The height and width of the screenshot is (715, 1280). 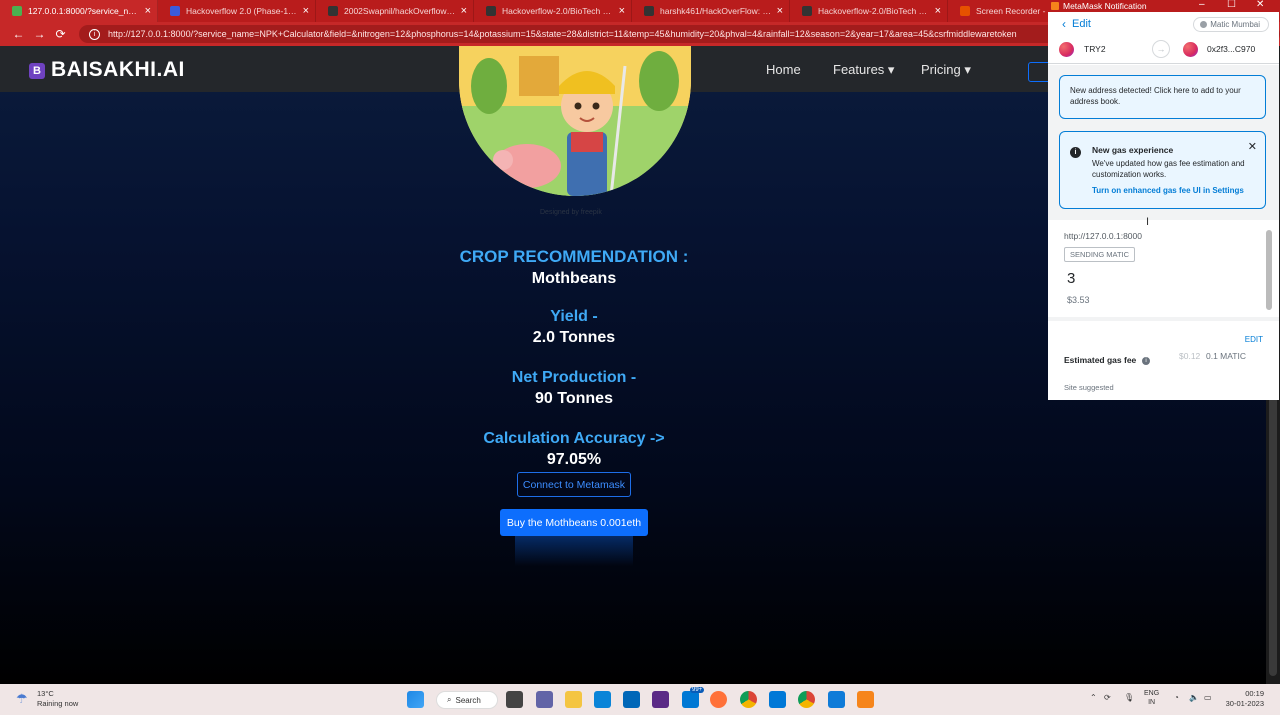 What do you see at coordinates (84, 11) in the screenshot?
I see `tab-title: 127.0.0.1:8000/?service_name=N` at bounding box center [84, 11].